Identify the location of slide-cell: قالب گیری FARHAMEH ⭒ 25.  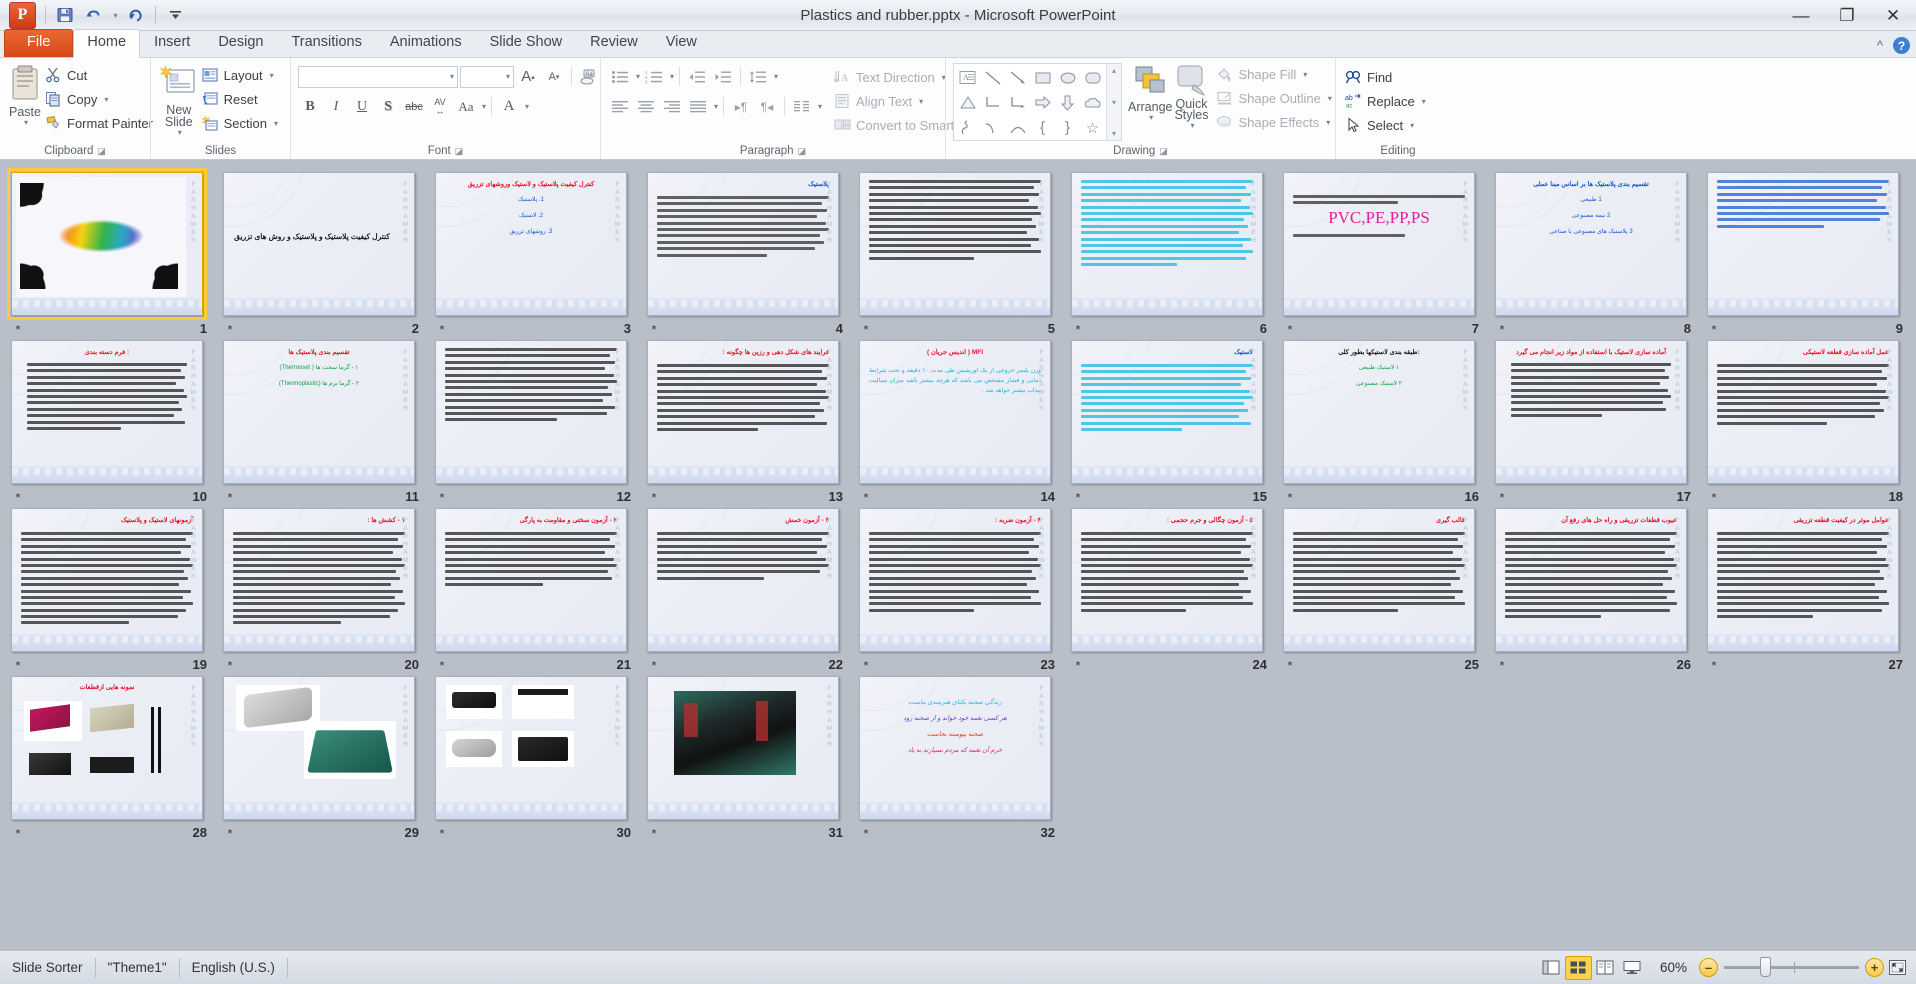
(1387, 590).